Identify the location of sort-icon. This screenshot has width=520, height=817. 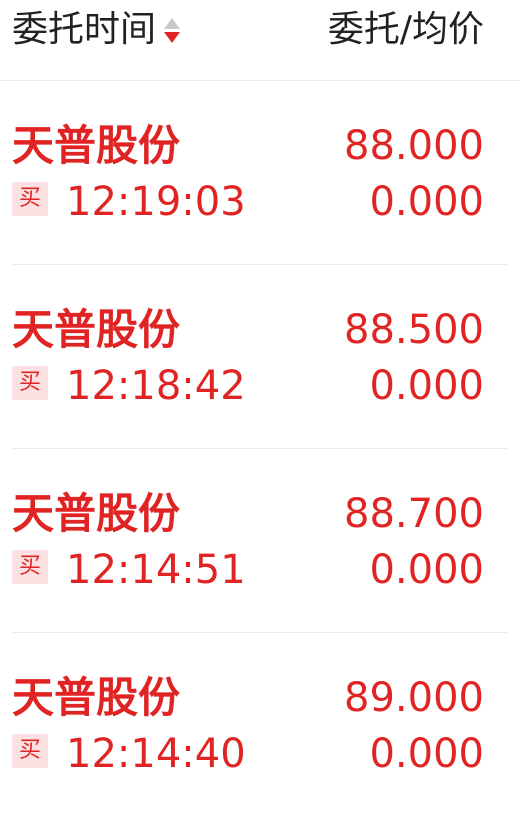
(172, 30).